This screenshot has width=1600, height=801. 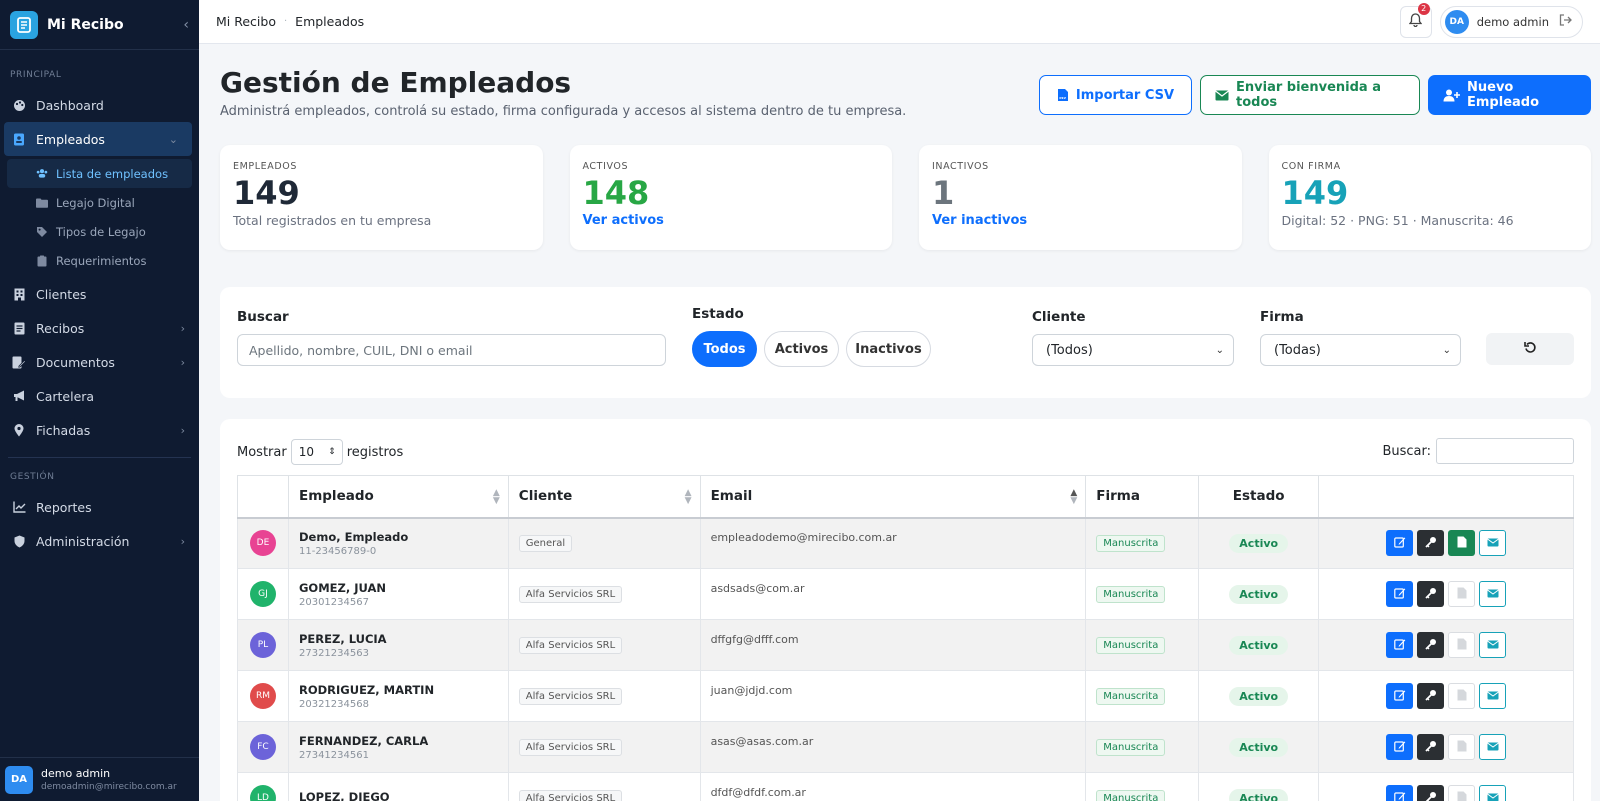 I want to click on stat-value: 149, so click(x=266, y=193).